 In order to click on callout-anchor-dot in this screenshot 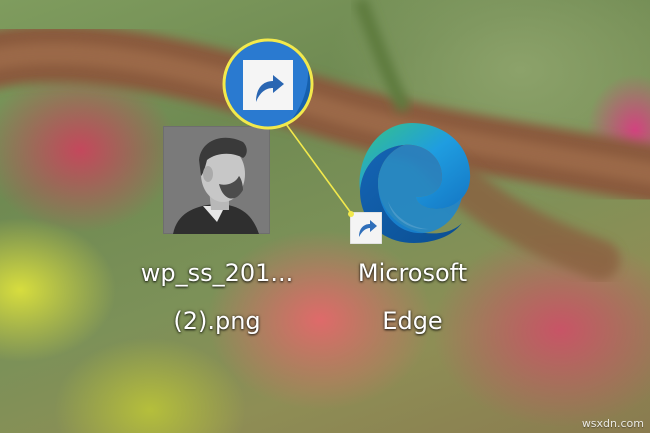, I will do `click(351, 214)`.